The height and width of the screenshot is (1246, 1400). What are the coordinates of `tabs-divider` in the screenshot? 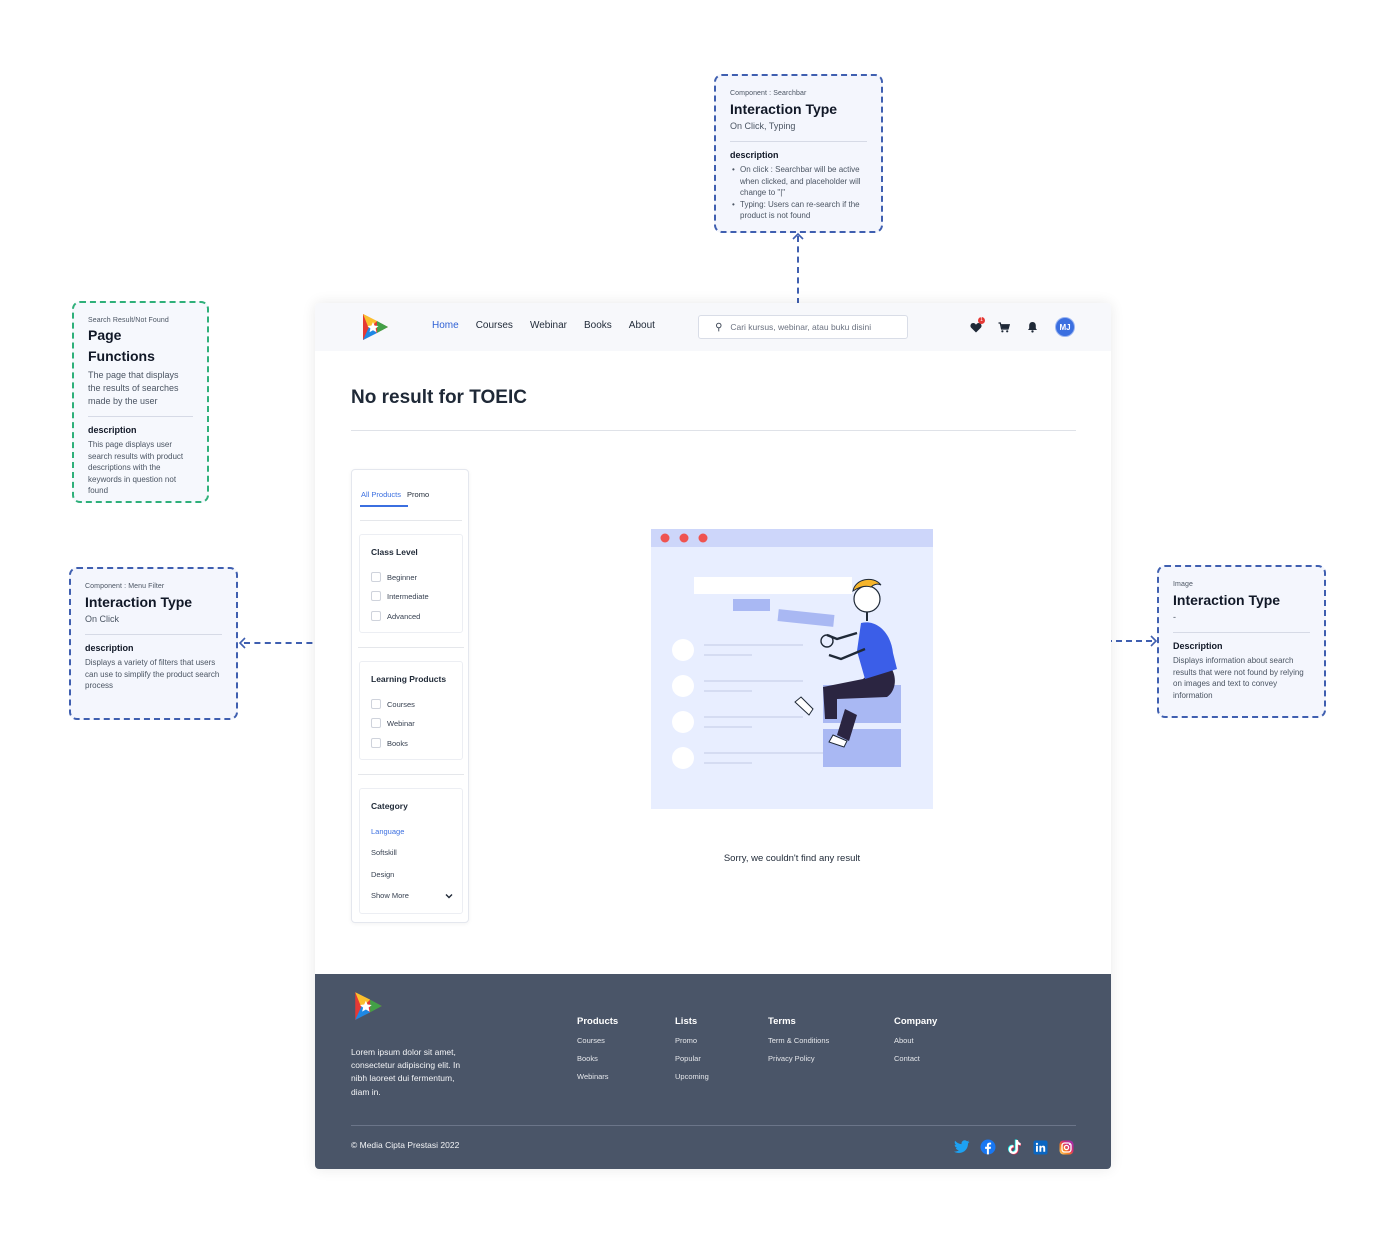 It's located at (411, 520).